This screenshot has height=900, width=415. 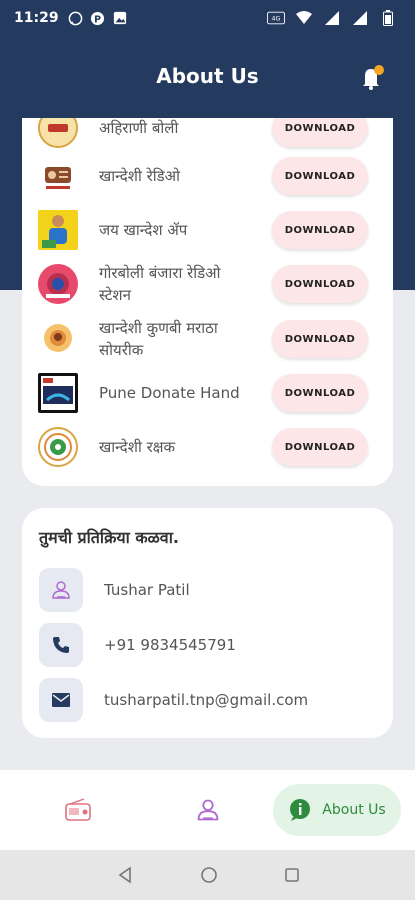 I want to click on back-icon, so click(x=125, y=875).